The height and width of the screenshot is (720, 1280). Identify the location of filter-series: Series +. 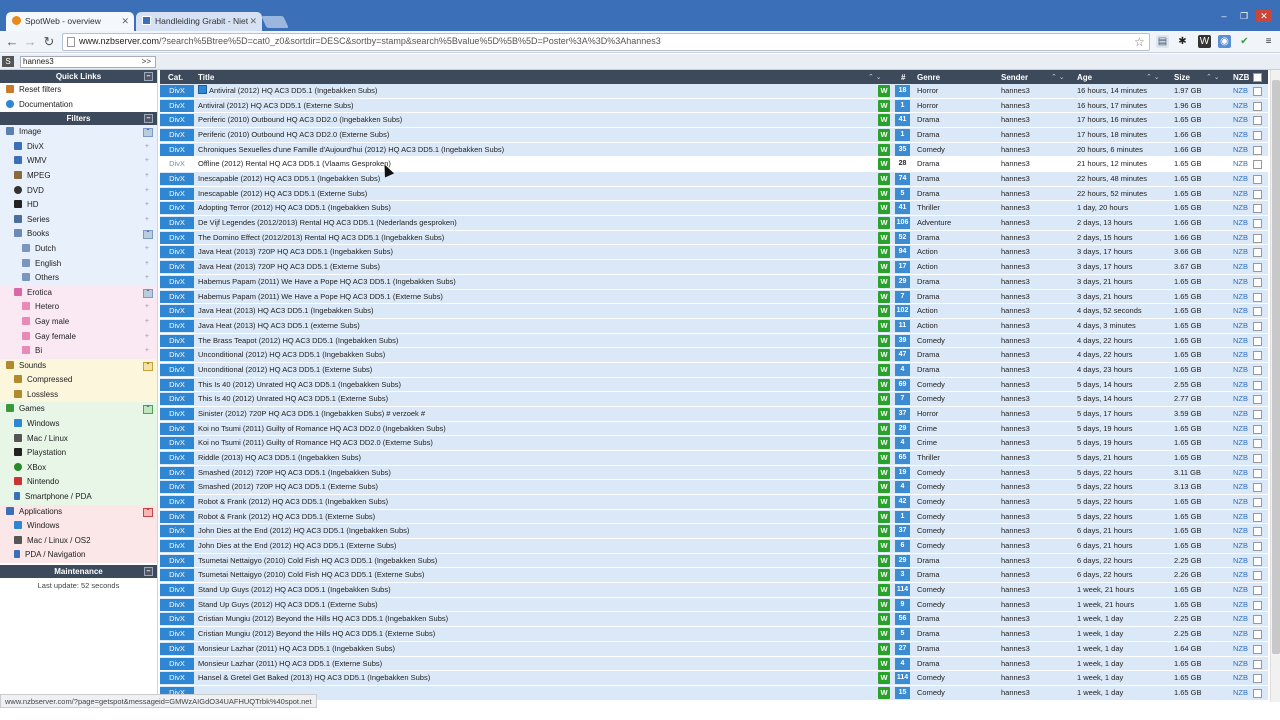
(78, 220).